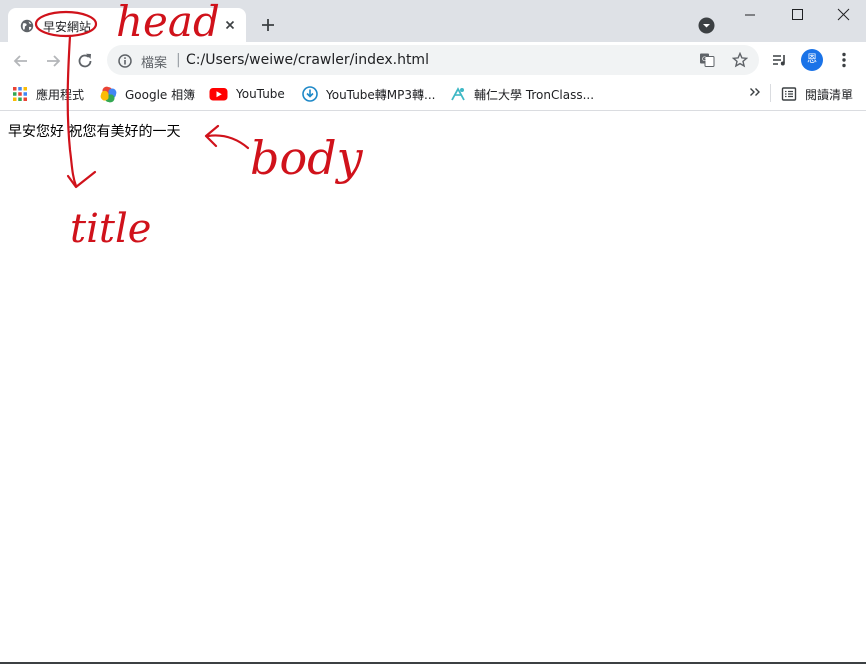 The width and height of the screenshot is (866, 664). I want to click on google-photos-icon, so click(108, 94).